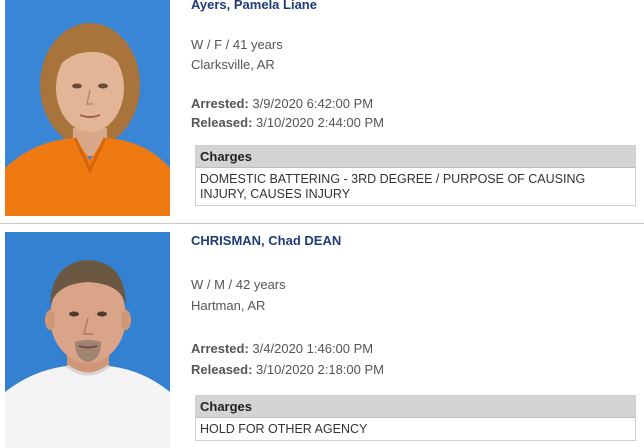 The height and width of the screenshot is (448, 644). I want to click on inmate-name: Ayers, Pamela Liane, so click(254, 6).